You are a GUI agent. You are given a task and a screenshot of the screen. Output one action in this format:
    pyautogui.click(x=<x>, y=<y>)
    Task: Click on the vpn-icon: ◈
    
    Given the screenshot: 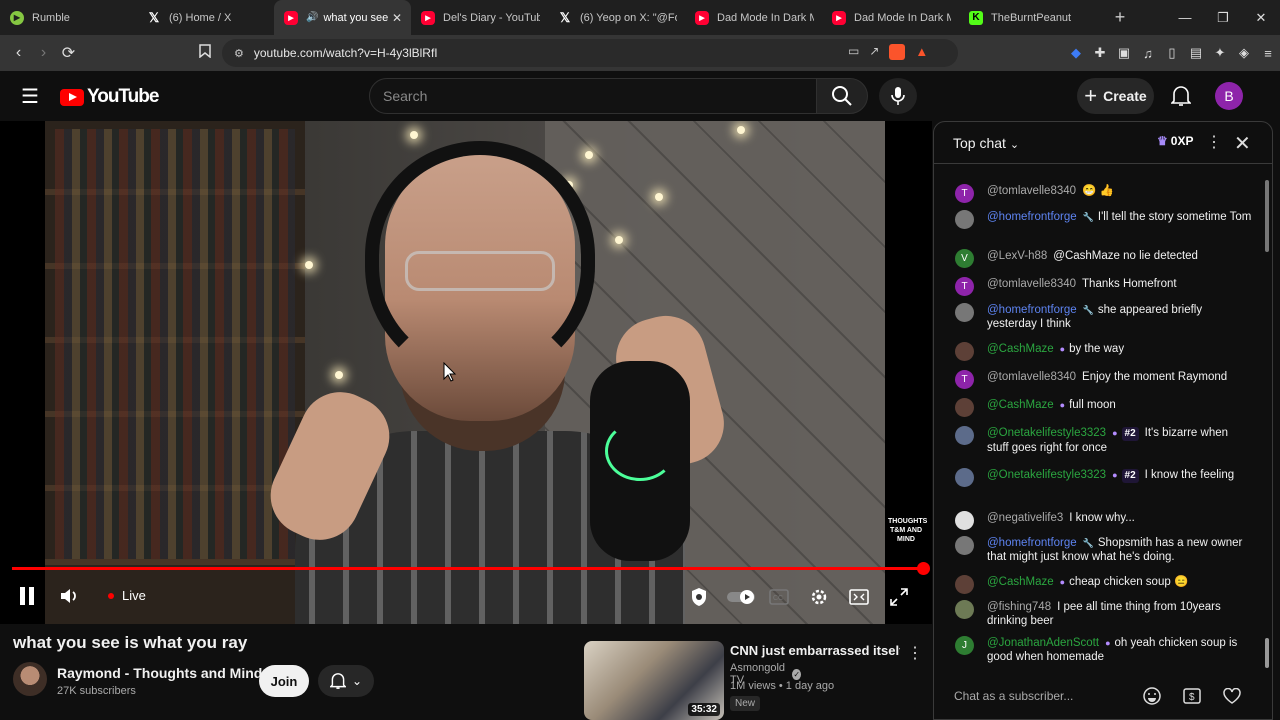 What is the action you would take?
    pyautogui.click(x=1244, y=53)
    